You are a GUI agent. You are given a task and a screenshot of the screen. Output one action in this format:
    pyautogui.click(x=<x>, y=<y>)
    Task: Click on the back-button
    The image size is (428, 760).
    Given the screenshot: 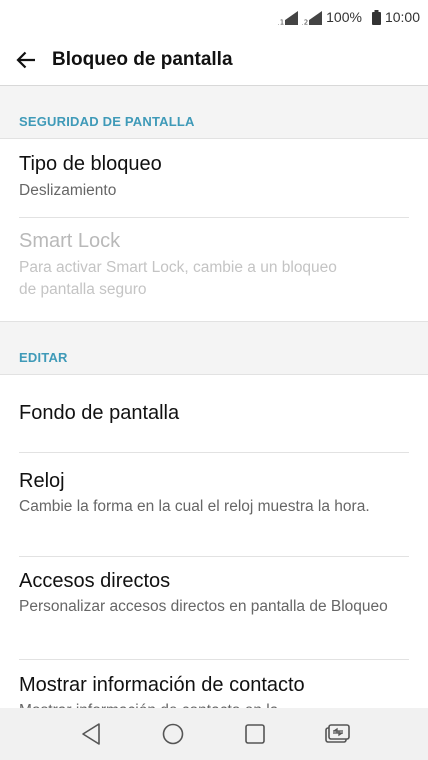 What is the action you would take?
    pyautogui.click(x=26, y=60)
    